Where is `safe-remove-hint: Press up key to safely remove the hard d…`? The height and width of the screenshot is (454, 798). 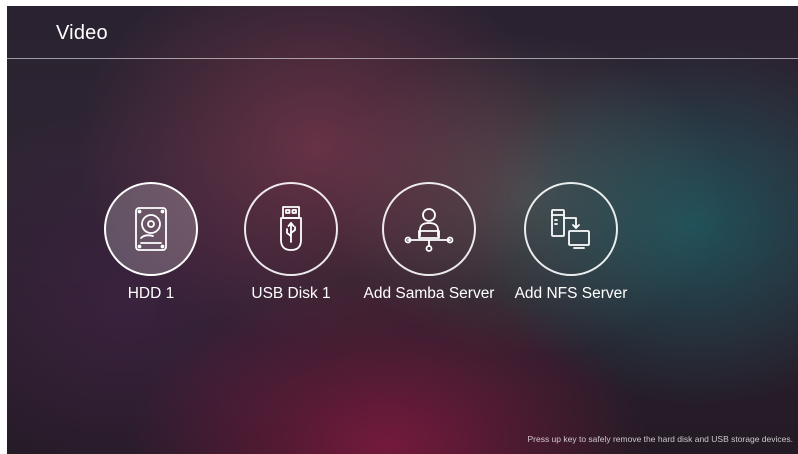
safe-remove-hint: Press up key to safely remove the hard d… is located at coordinates (660, 439).